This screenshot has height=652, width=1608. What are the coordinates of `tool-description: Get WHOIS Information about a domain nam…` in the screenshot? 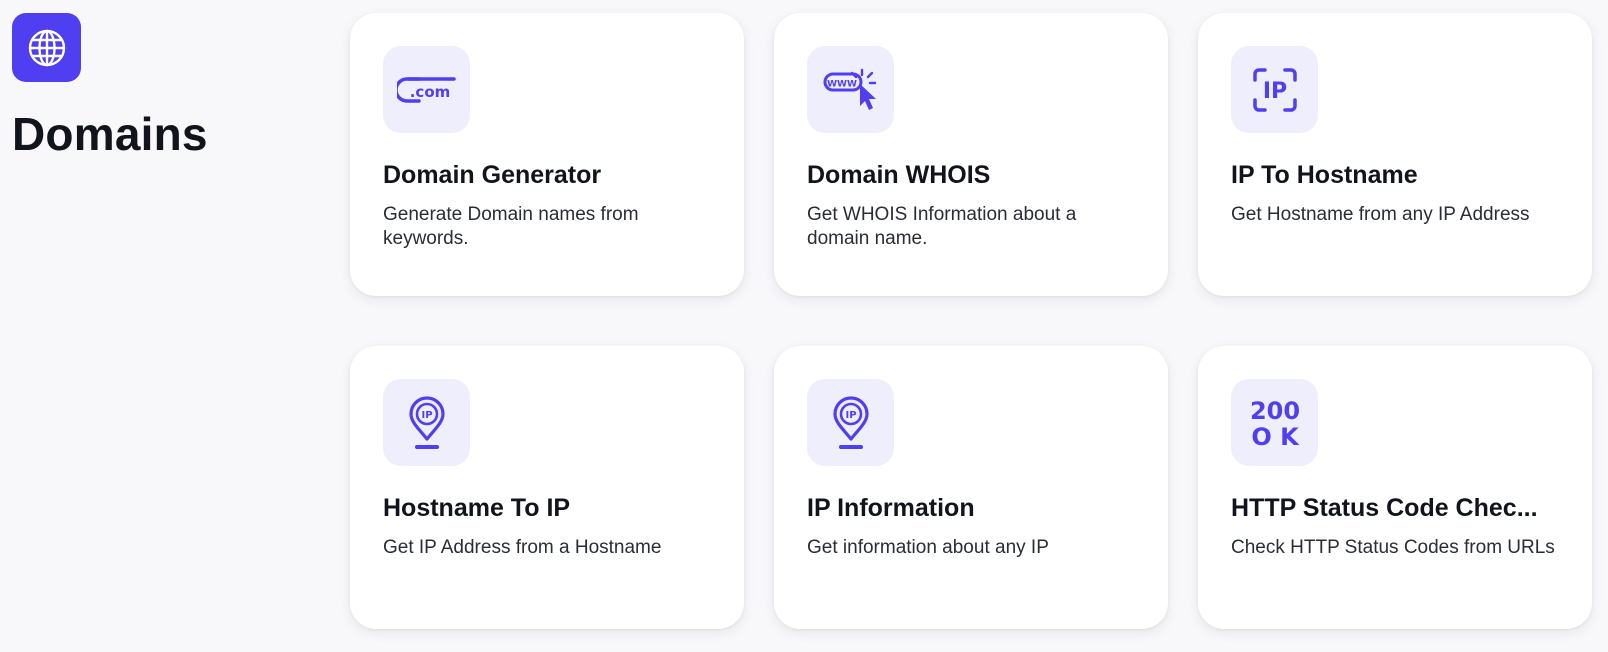 It's located at (942, 226).